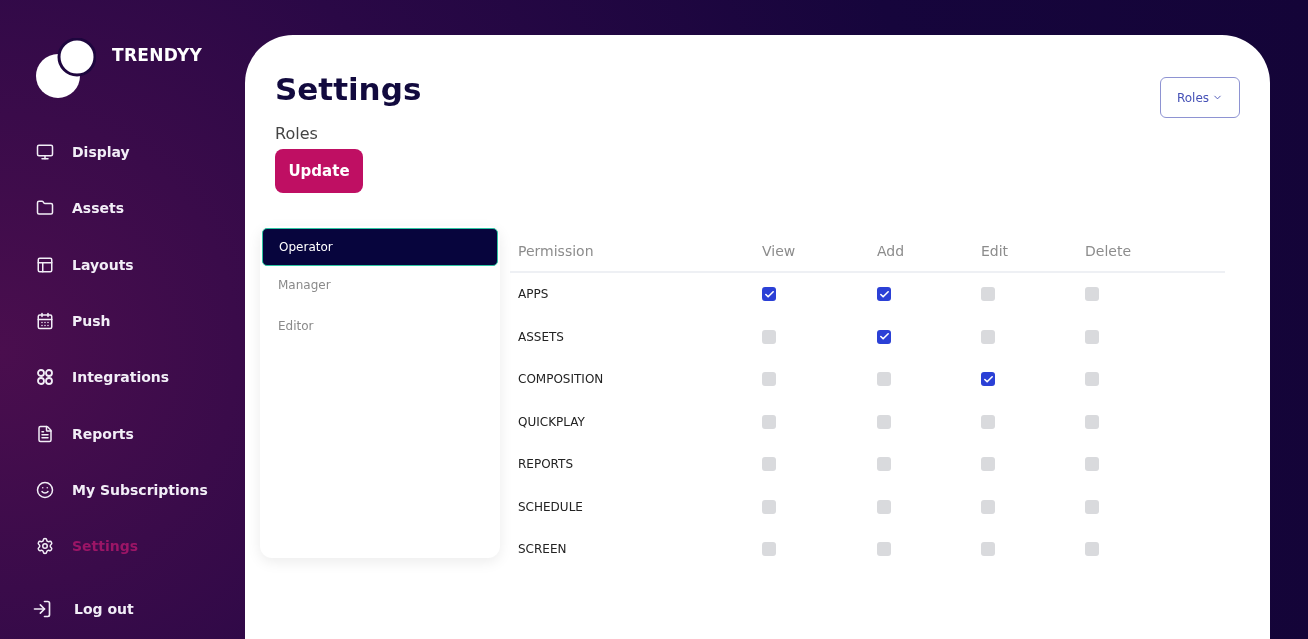 The image size is (1308, 639). What do you see at coordinates (534, 294) in the screenshot?
I see `permission-name: APPS` at bounding box center [534, 294].